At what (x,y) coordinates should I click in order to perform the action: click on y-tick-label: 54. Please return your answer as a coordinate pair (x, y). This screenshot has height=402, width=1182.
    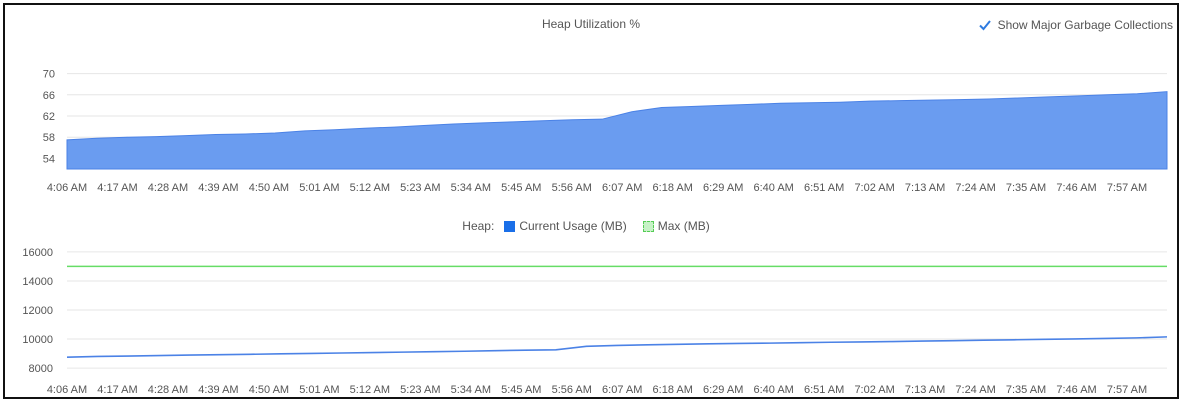
    Looking at the image, I should click on (49, 159).